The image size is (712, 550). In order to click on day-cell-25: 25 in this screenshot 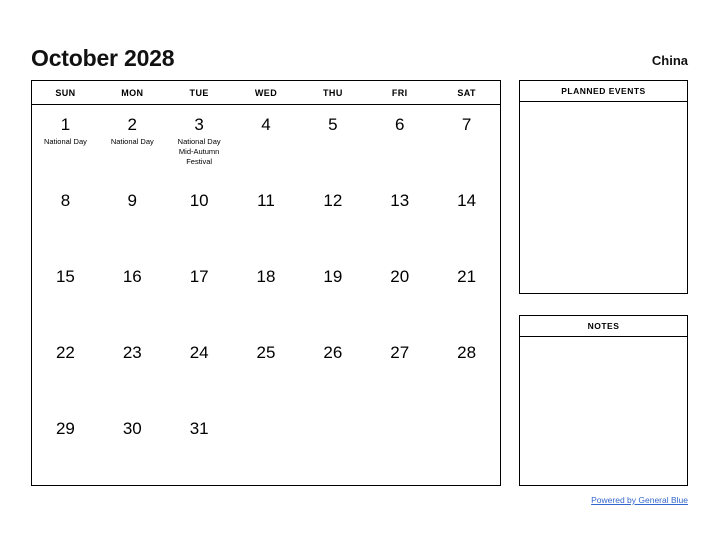, I will do `click(266, 371)`.